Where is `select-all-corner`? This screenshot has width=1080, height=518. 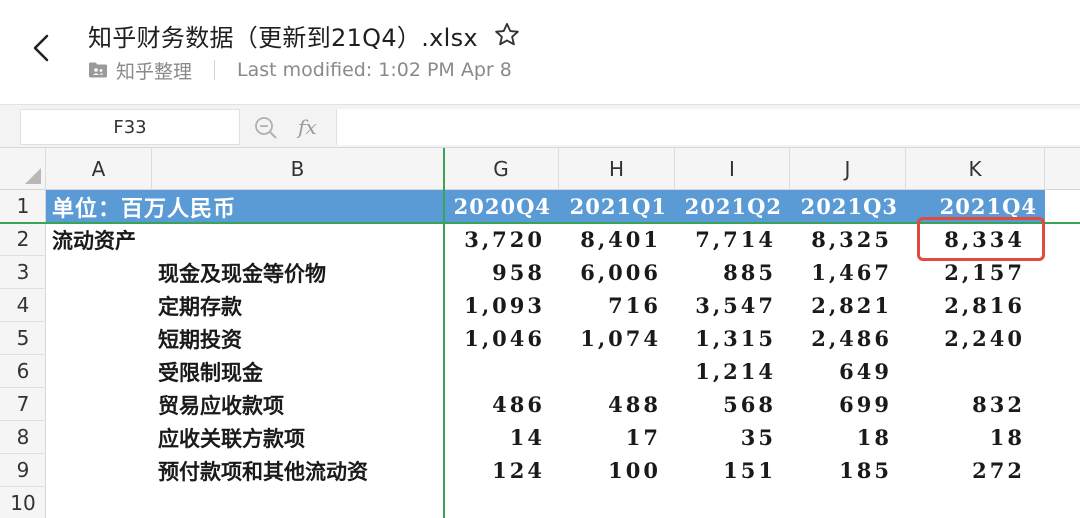
select-all-corner is located at coordinates (23, 169).